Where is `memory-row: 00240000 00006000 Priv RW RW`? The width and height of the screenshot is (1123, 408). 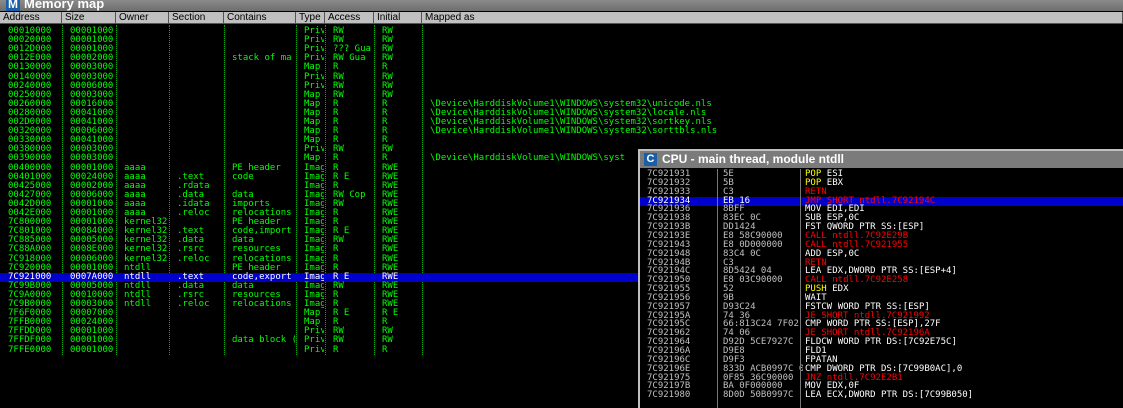
memory-row: 00240000 00006000 Priv RW RW is located at coordinates (561, 86).